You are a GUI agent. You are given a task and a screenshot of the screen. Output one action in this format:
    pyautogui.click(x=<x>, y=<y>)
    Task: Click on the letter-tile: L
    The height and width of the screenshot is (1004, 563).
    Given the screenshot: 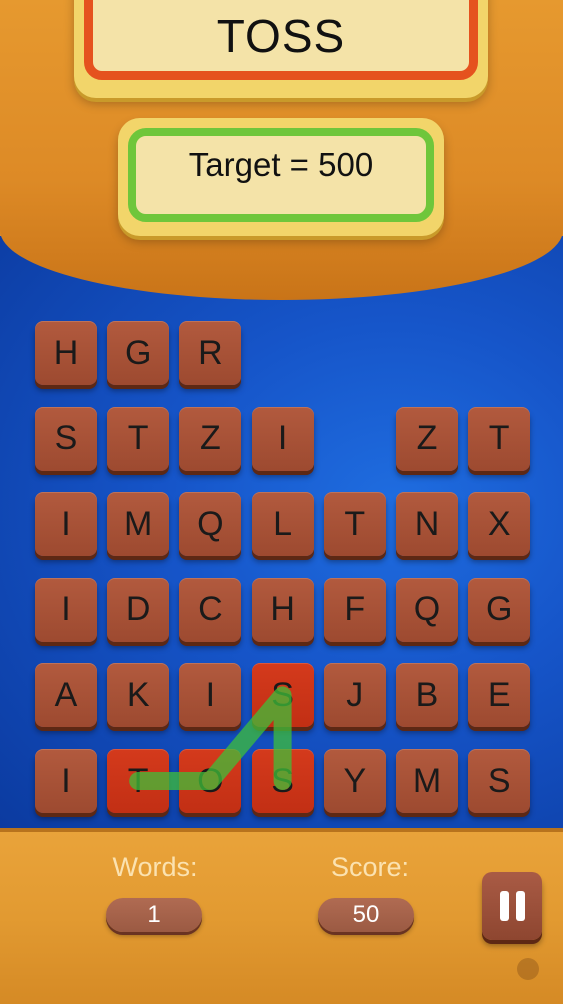 What is the action you would take?
    pyautogui.click(x=282, y=524)
    